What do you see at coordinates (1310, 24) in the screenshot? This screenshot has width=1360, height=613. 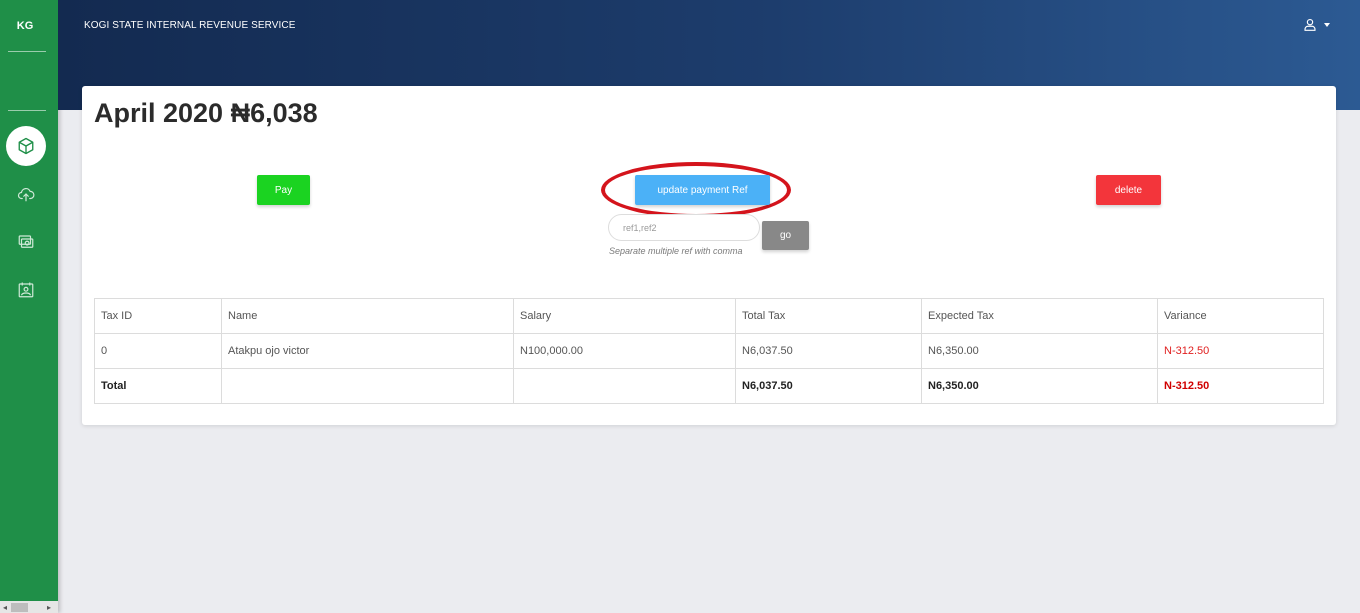 I see `user-icon` at bounding box center [1310, 24].